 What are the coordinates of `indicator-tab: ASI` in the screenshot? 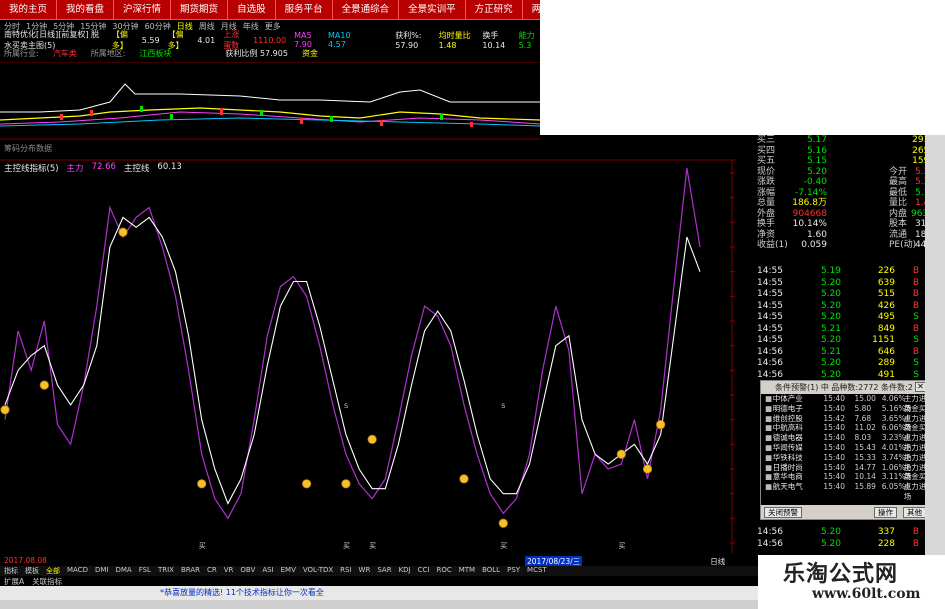 It's located at (267, 571).